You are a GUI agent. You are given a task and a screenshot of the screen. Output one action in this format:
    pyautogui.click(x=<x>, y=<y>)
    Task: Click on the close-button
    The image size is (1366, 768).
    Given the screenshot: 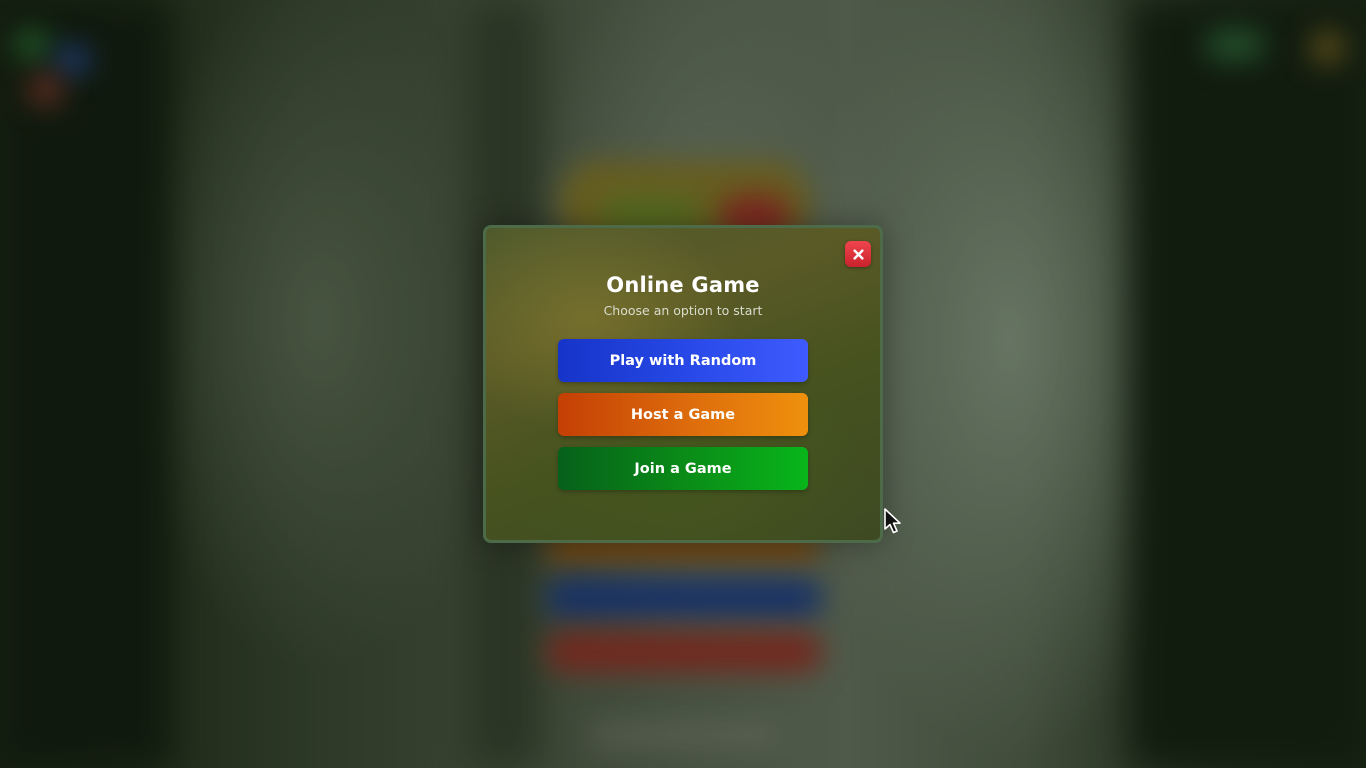 What is the action you would take?
    pyautogui.click(x=858, y=254)
    